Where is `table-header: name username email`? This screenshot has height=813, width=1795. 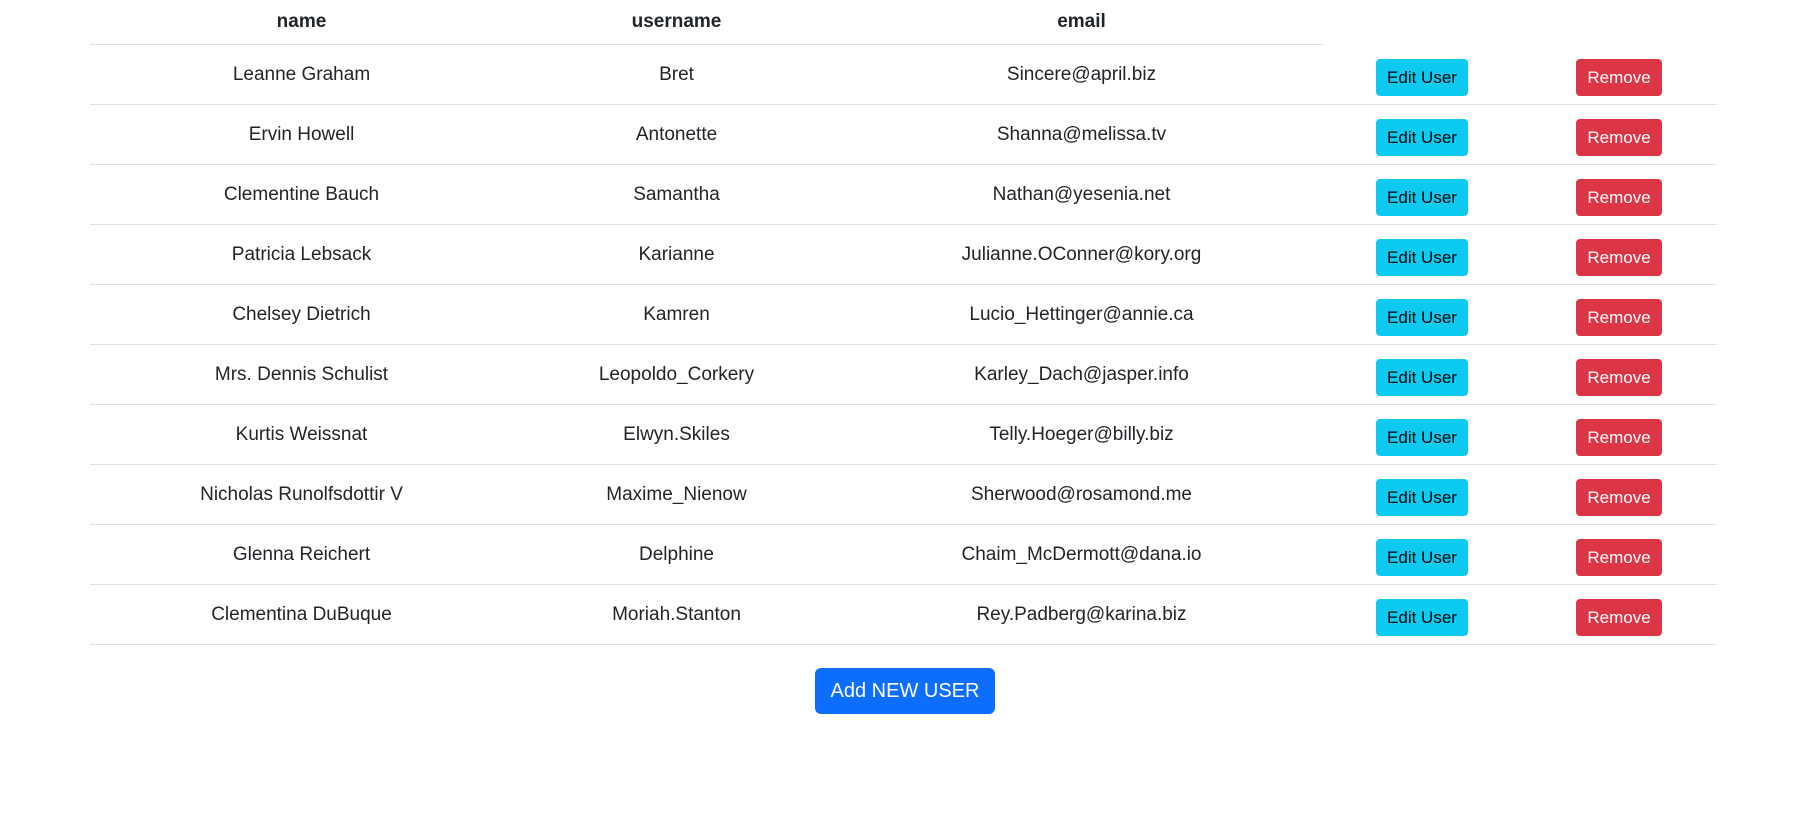 table-header: name username email is located at coordinates (903, 22).